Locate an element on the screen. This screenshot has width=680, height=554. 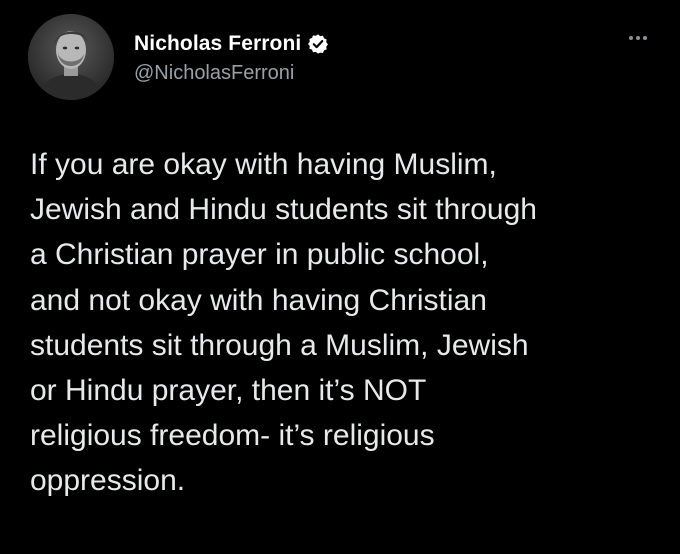
name-row: Nicholas Ferroni is located at coordinates (231, 44).